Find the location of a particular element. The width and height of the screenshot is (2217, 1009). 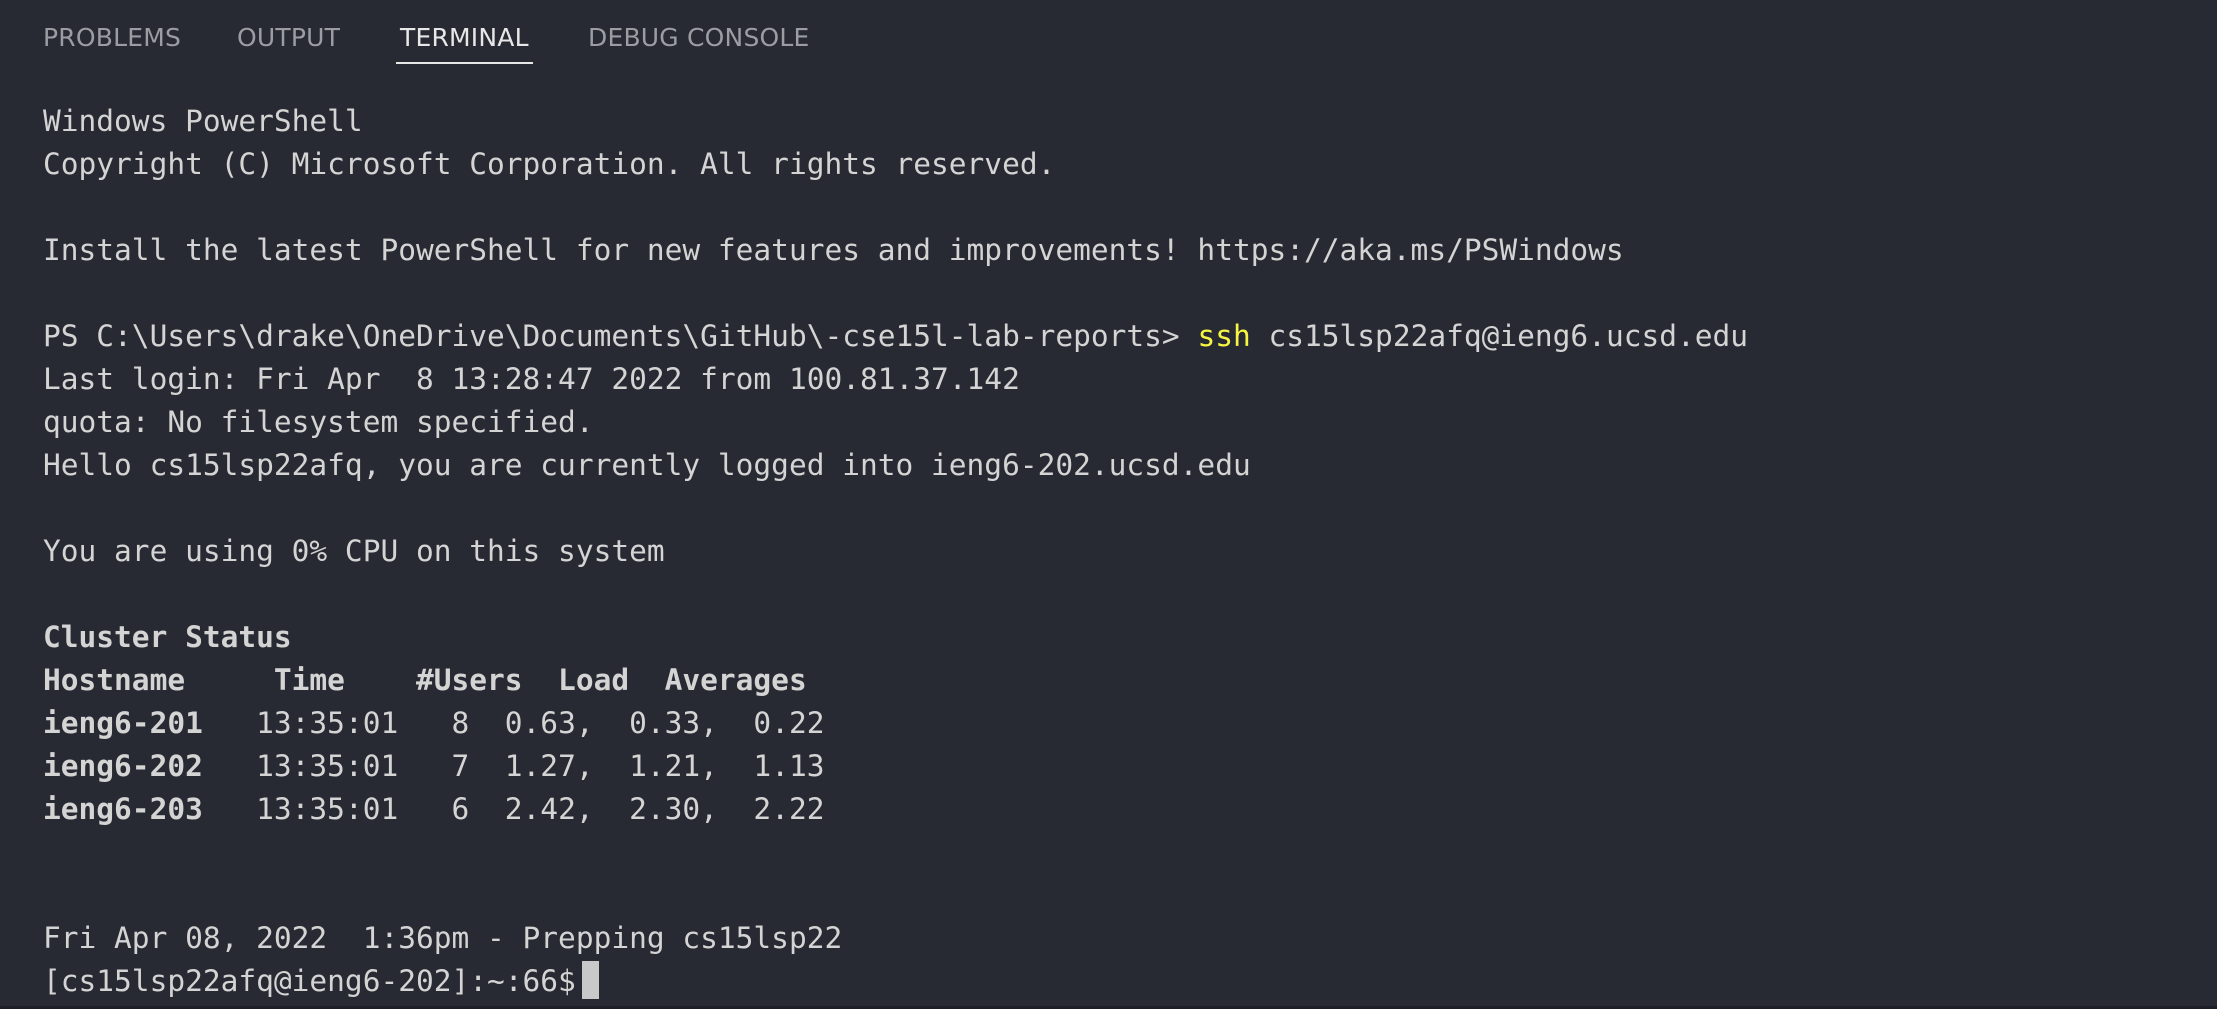

cluster-row-values: 13:35:01 6 2.42, 2.30, 2.22 is located at coordinates (513, 809).